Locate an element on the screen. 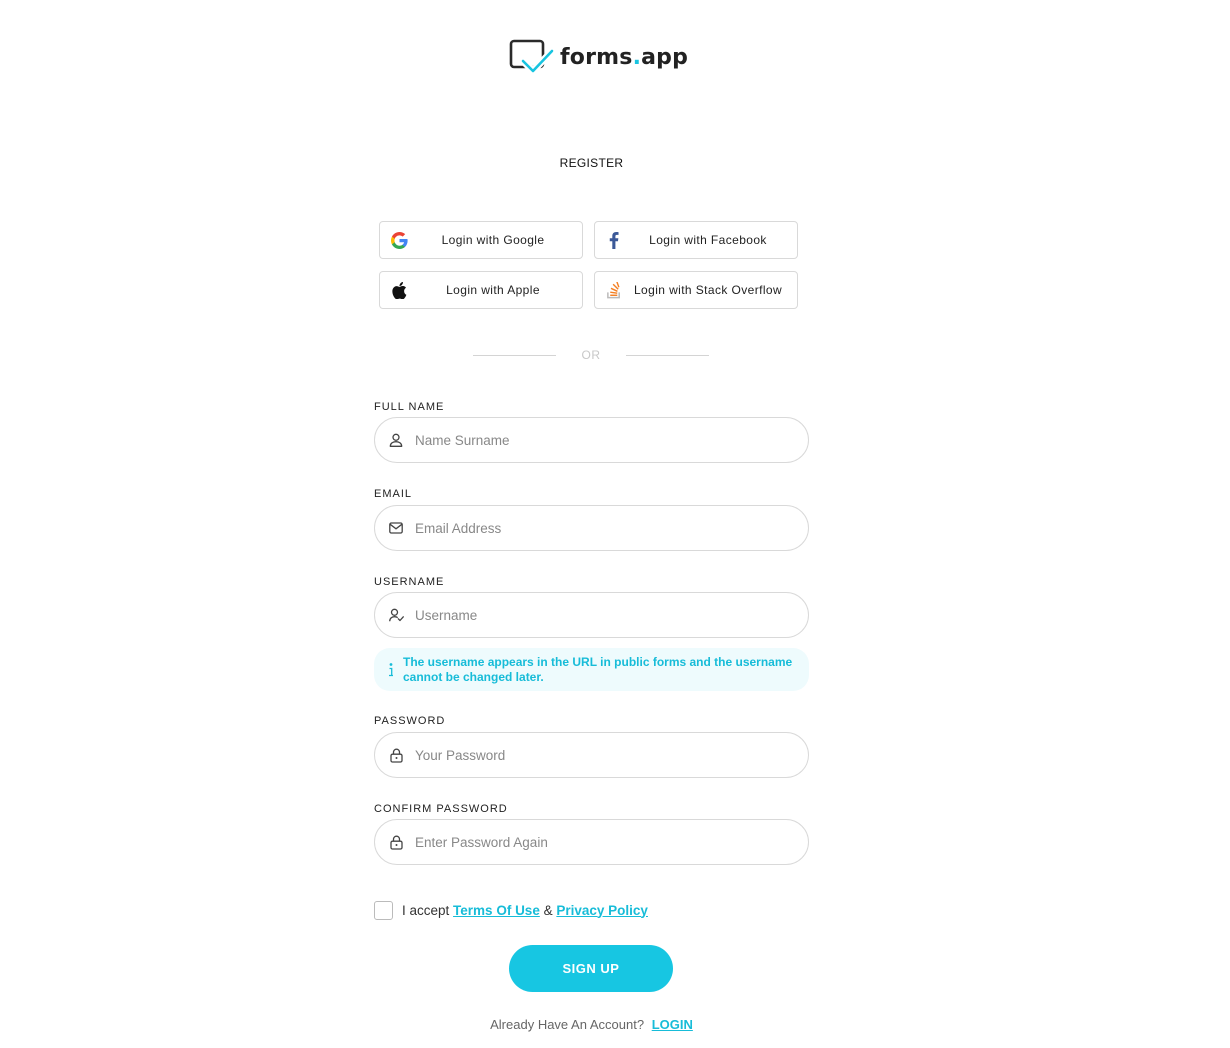  apple-icon is located at coordinates (399, 290).